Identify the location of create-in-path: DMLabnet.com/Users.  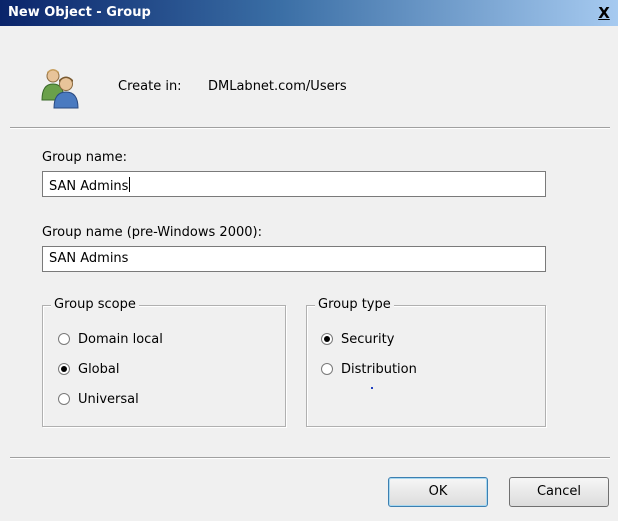
(277, 86).